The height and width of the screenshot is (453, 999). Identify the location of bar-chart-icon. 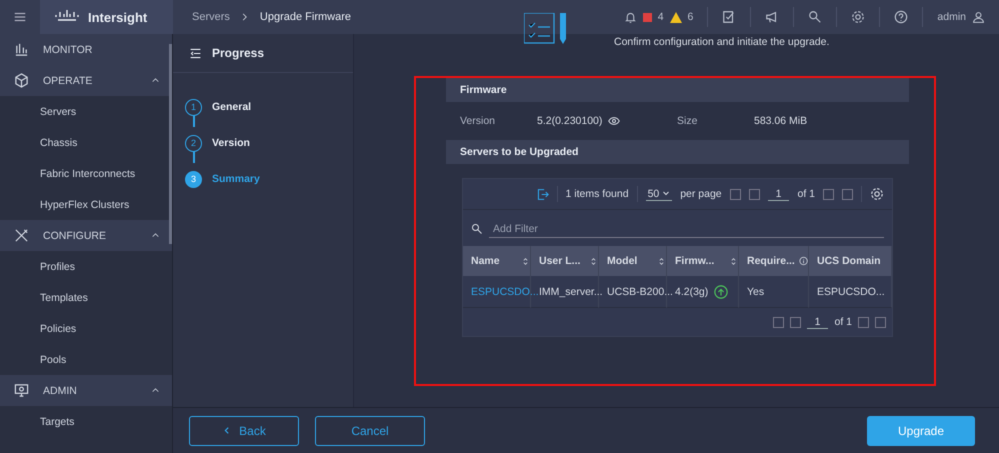
(21, 49).